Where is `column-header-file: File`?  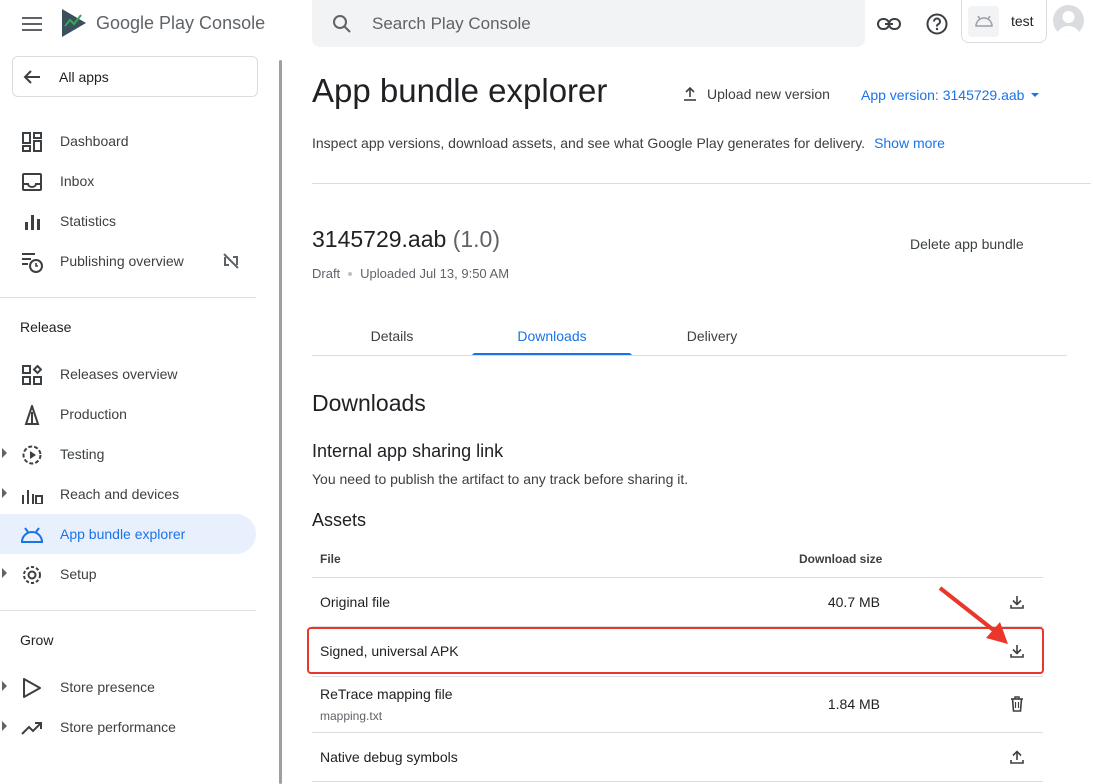 column-header-file: File is located at coordinates (330, 559).